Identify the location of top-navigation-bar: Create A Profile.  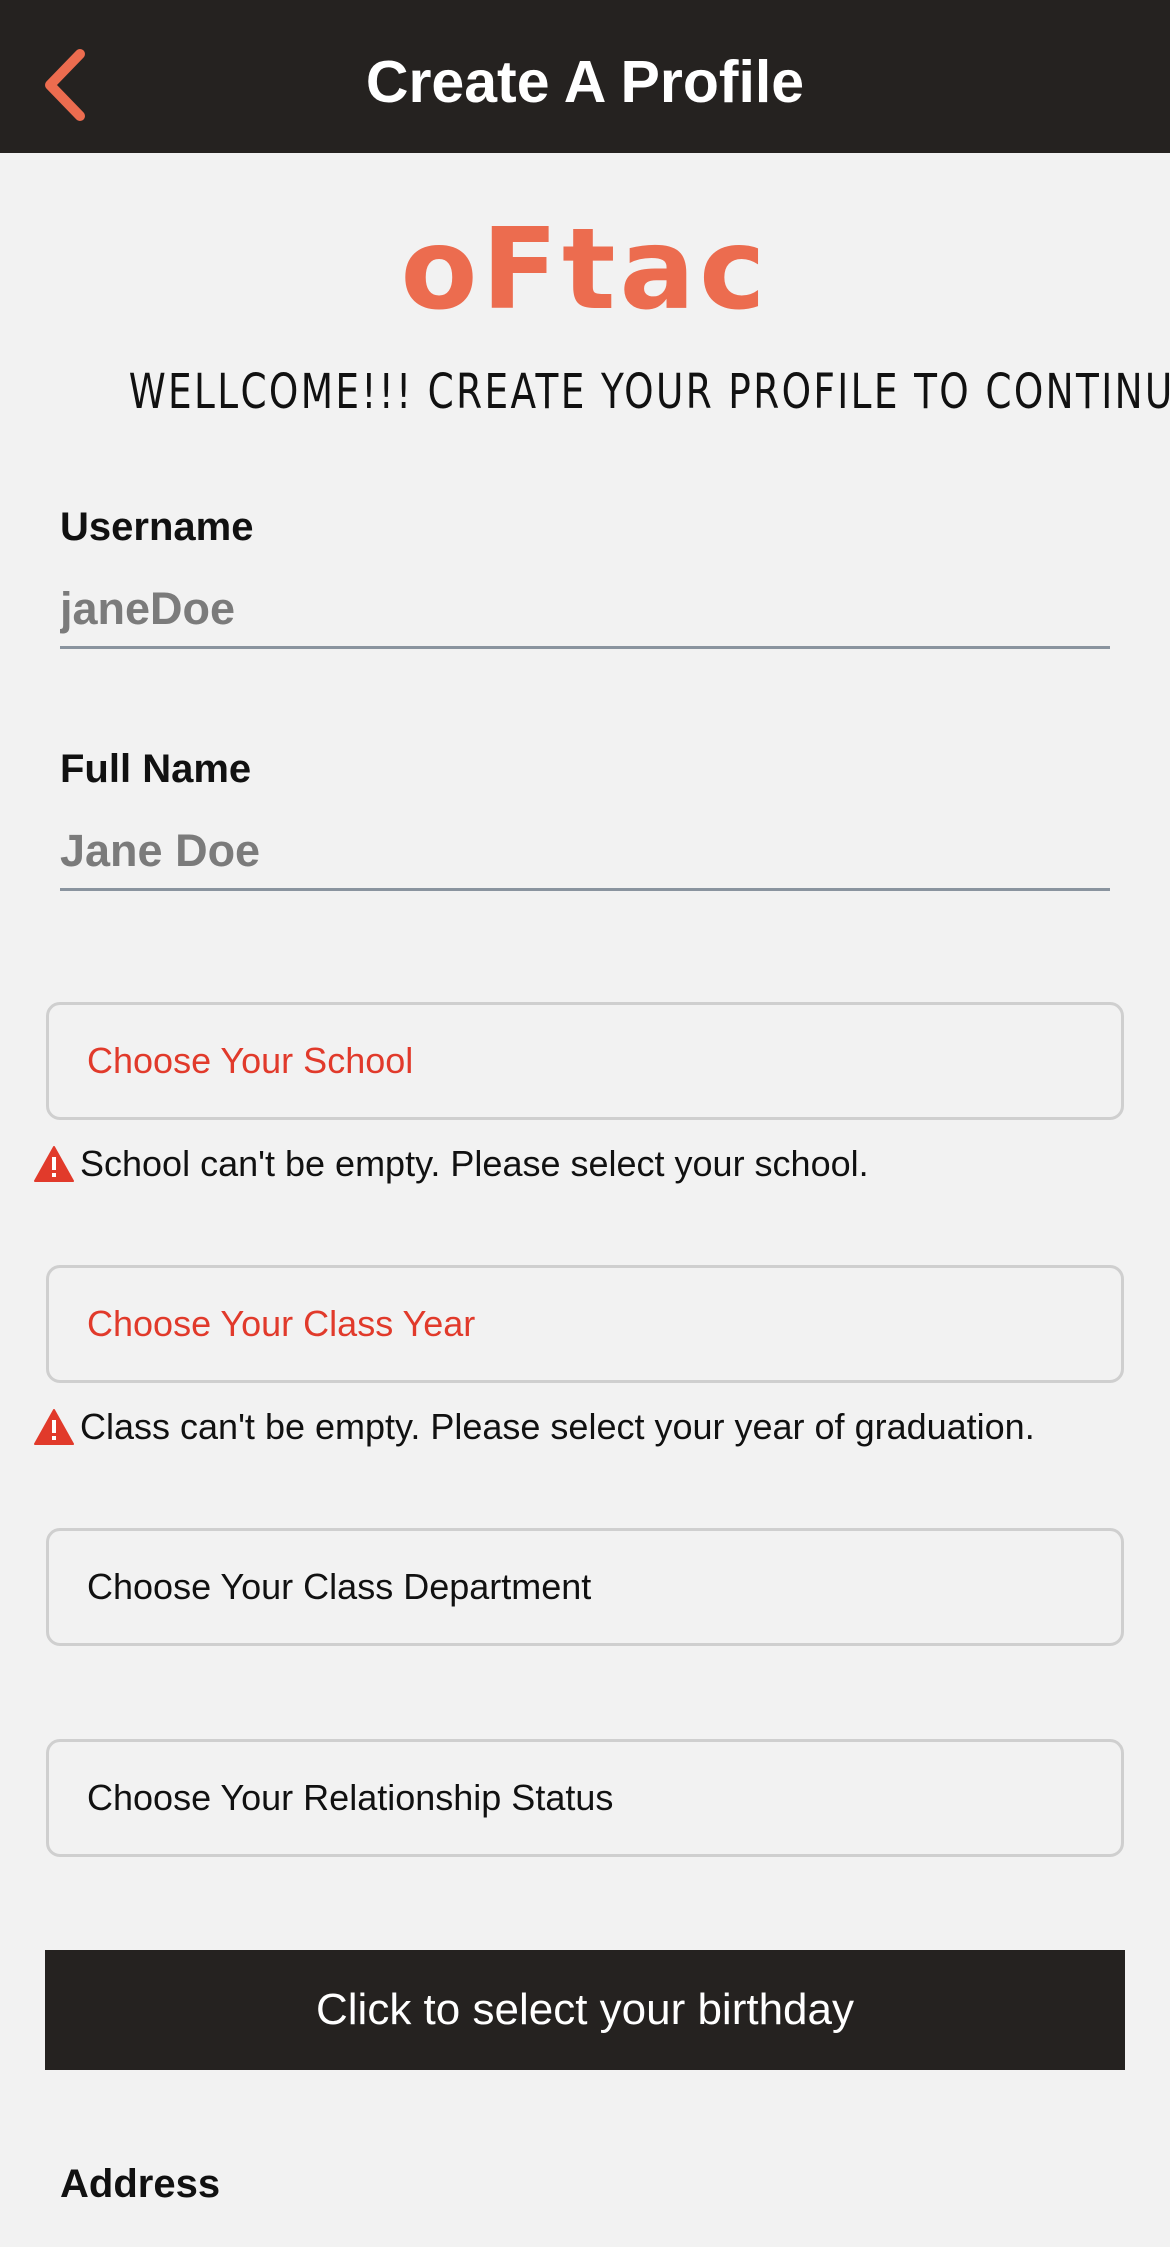
(585, 76).